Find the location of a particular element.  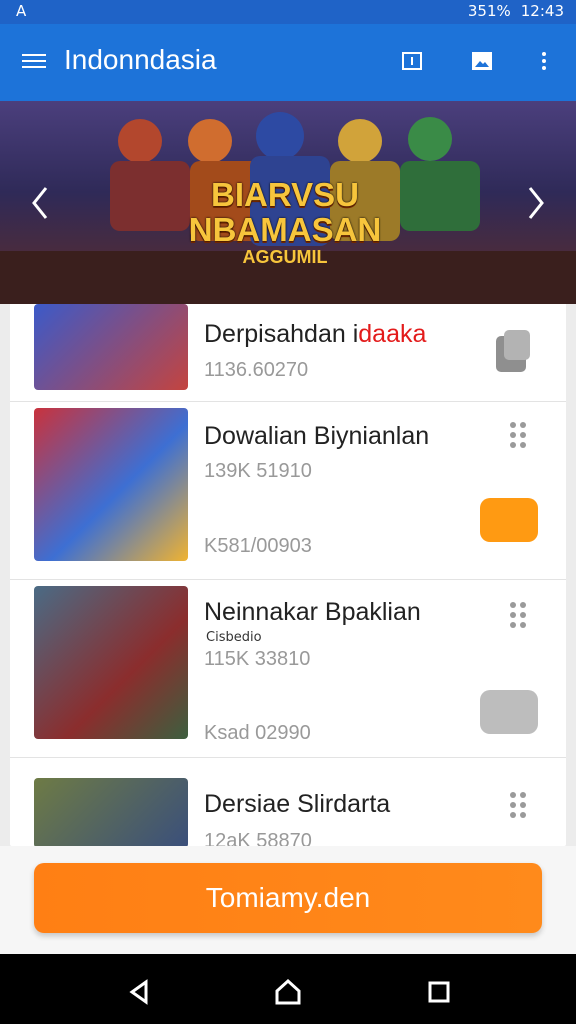

game-meta-secondary: K581/00903 is located at coordinates (258, 546).